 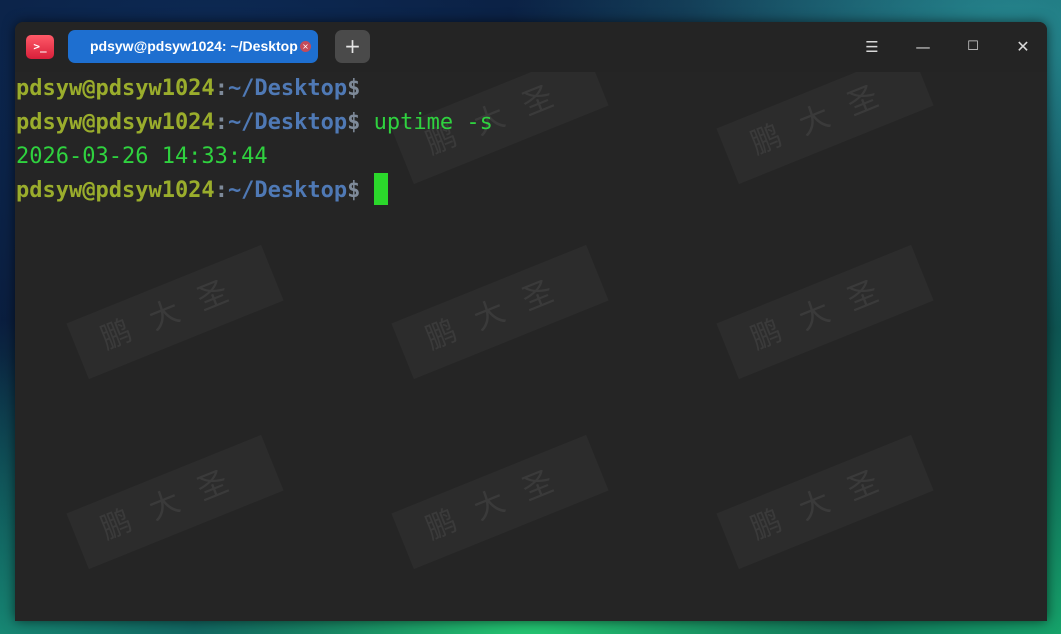 I want to click on command-output: 2026-03-26 14:33:44, so click(x=142, y=156).